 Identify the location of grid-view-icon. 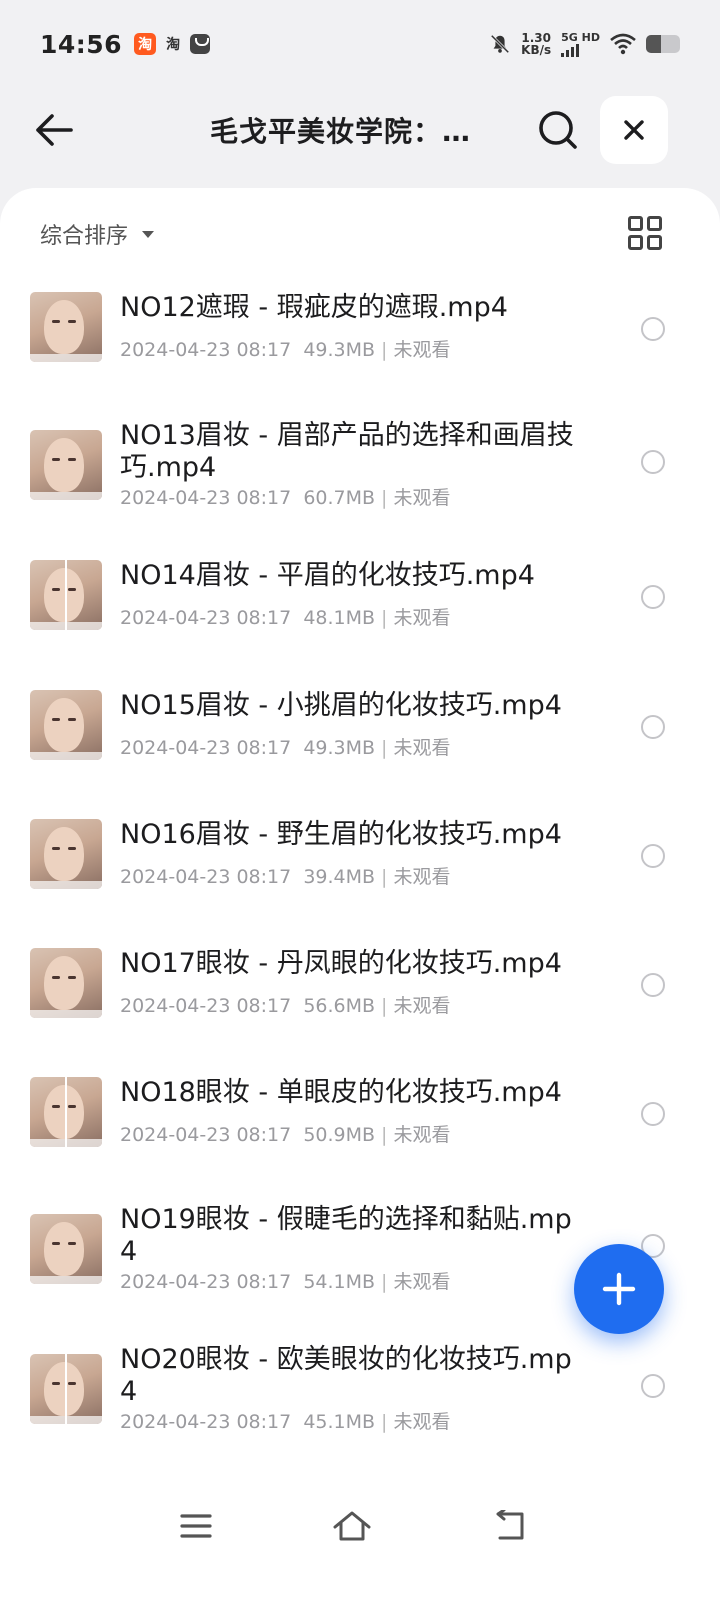
(635, 223).